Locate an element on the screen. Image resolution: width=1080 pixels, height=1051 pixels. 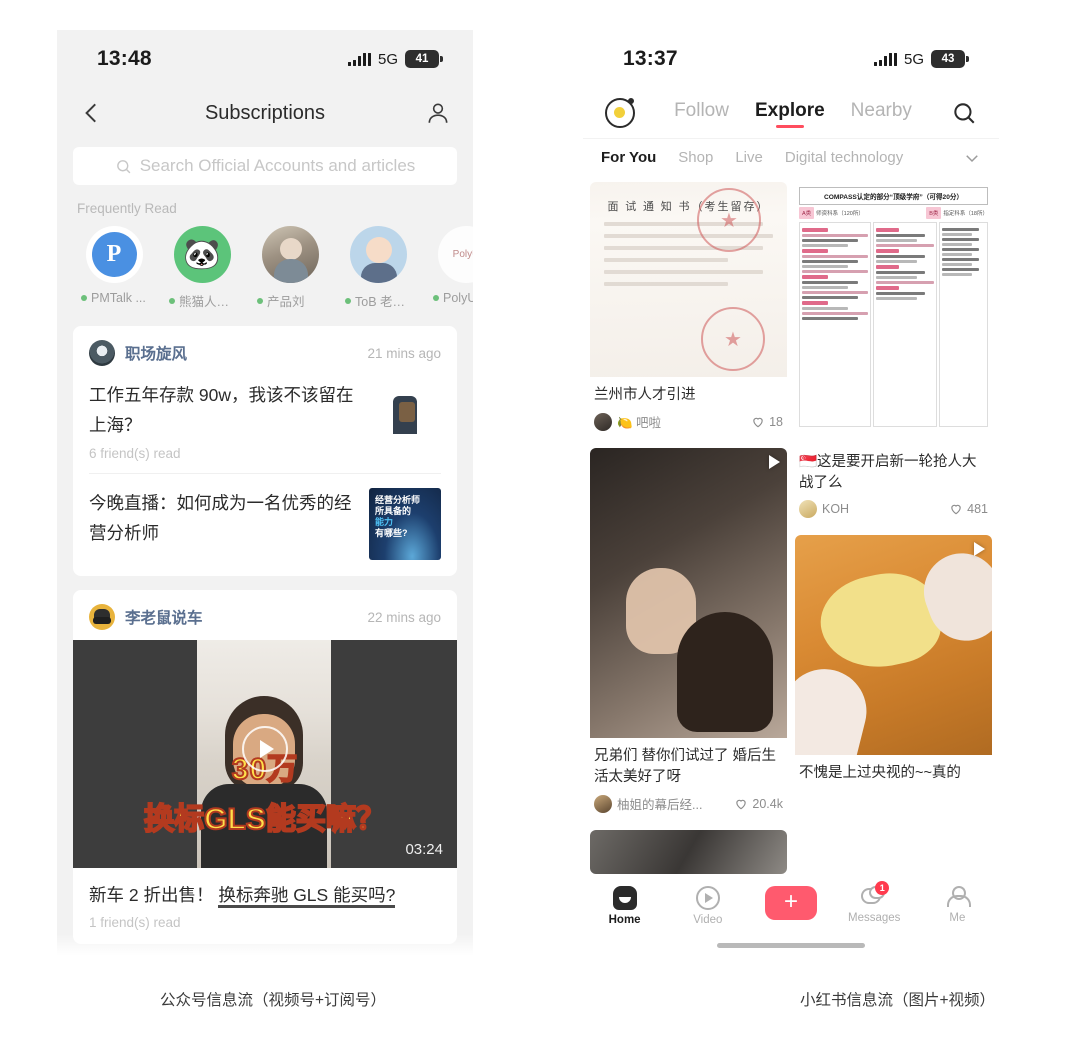
frequently-read-name: PolyU is located at coordinates (453, 298).